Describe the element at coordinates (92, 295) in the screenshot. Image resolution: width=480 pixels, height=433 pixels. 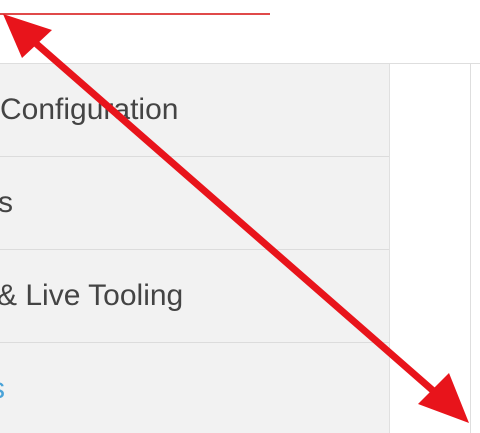
I see `menu-item-label: & Live Tooling` at that location.